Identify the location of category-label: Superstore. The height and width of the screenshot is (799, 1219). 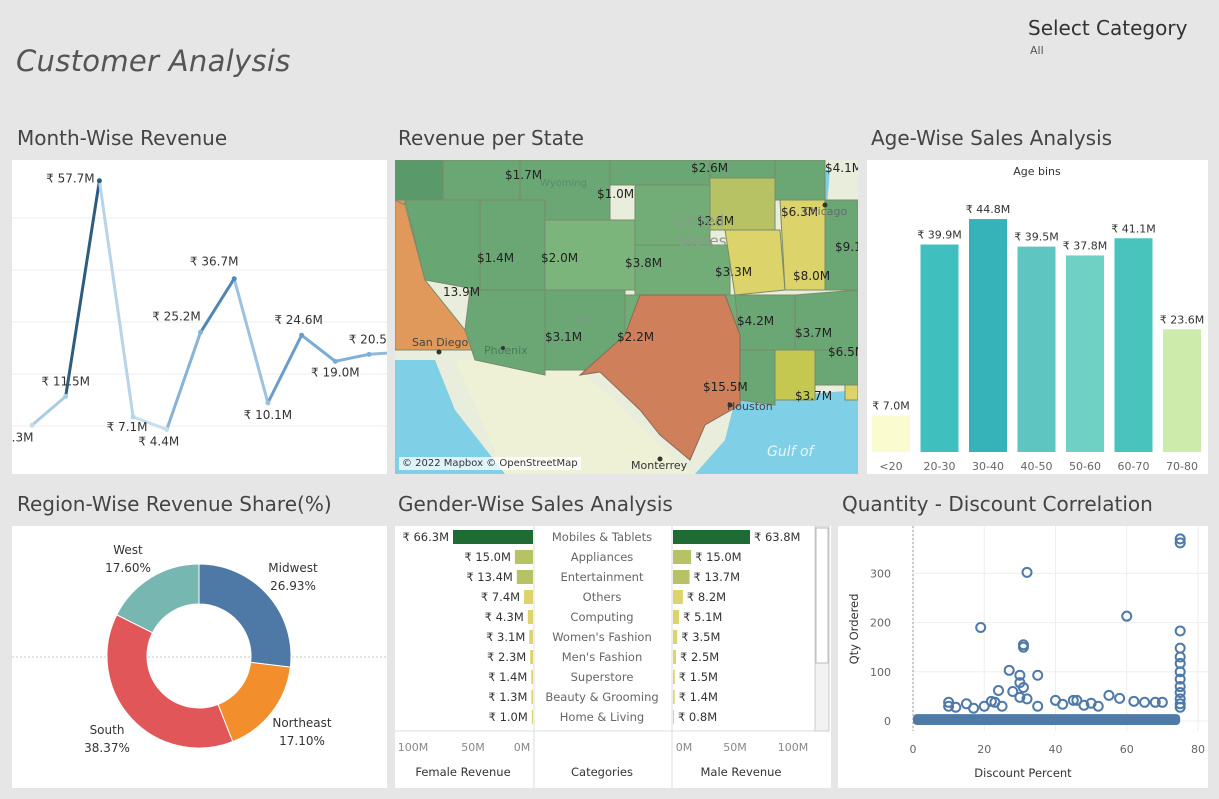
(602, 677).